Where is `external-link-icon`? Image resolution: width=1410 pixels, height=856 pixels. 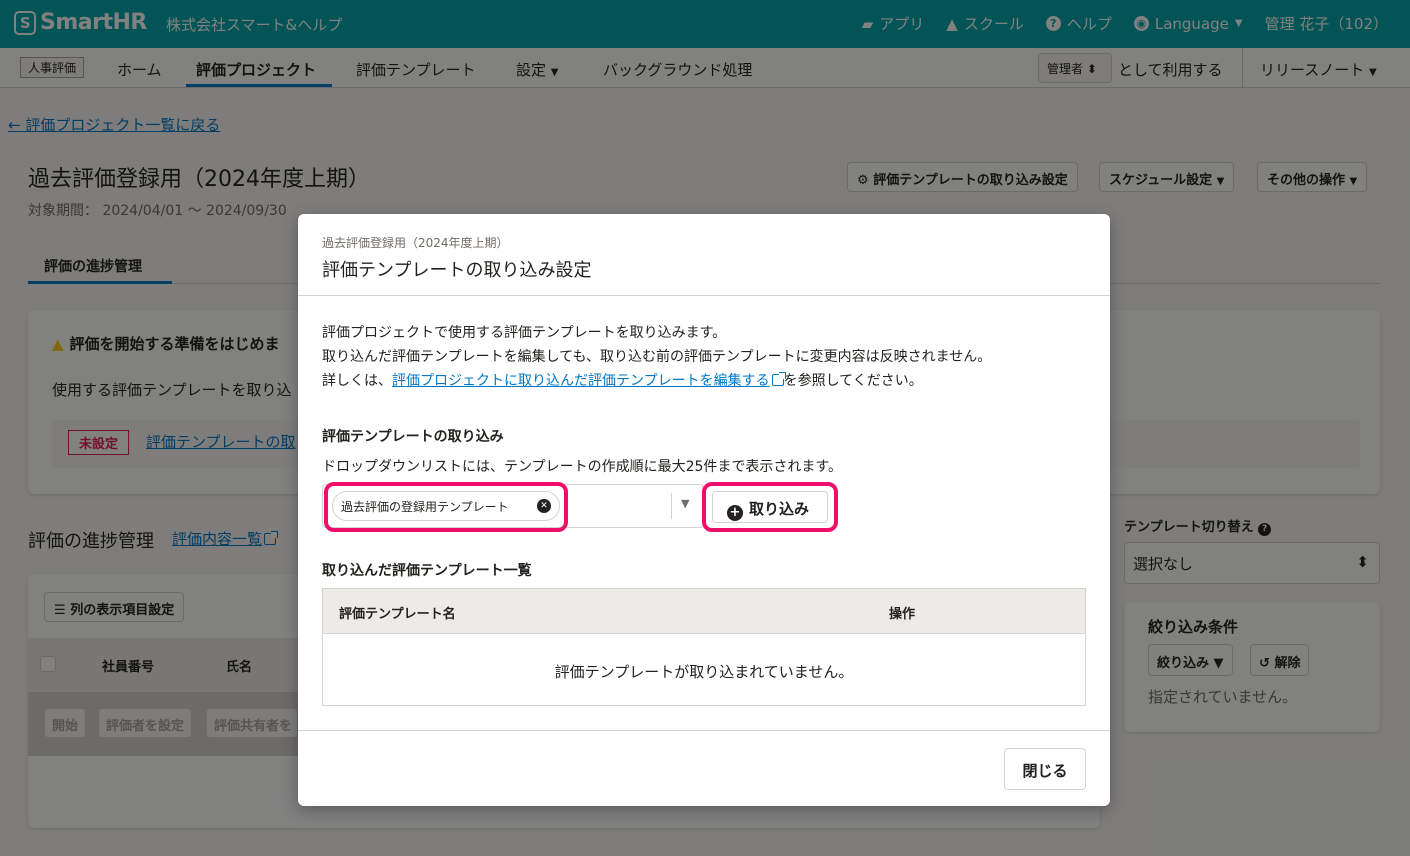
external-link-icon is located at coordinates (778, 379).